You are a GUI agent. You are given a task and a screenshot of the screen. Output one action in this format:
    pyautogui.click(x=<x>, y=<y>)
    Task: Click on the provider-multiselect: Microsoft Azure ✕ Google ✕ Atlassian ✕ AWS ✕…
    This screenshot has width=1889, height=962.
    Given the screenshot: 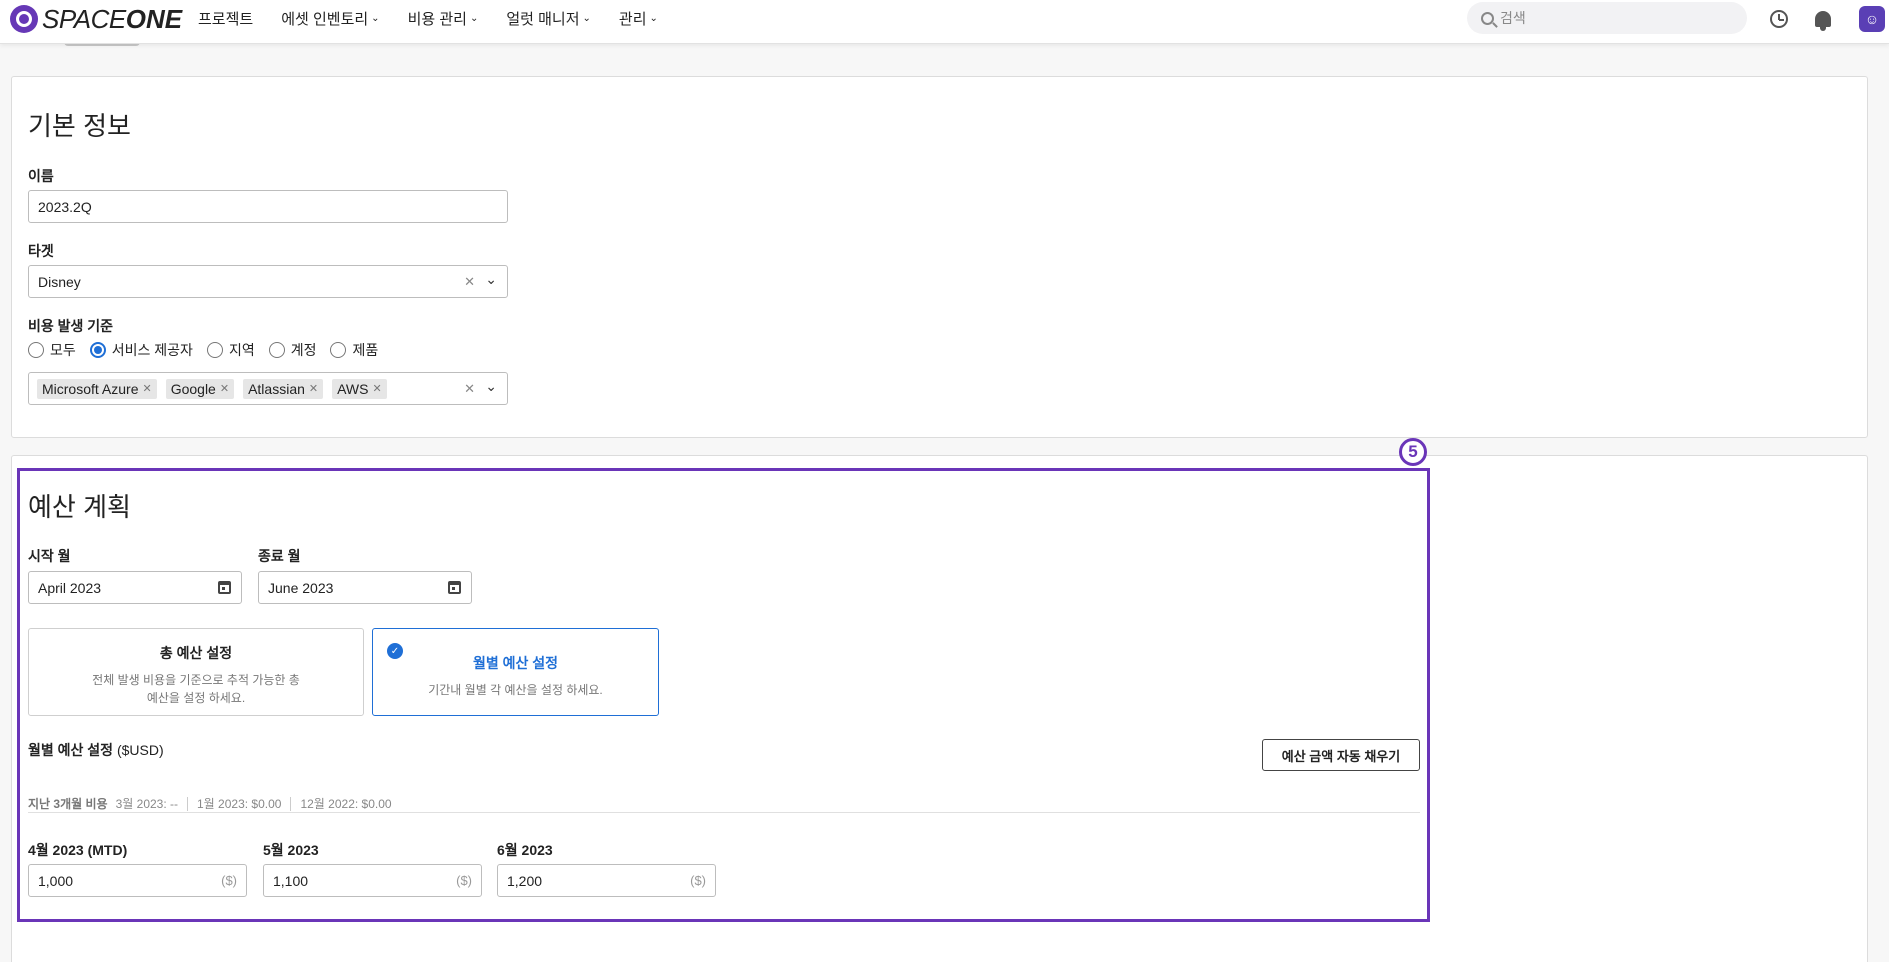 What is the action you would take?
    pyautogui.click(x=268, y=388)
    